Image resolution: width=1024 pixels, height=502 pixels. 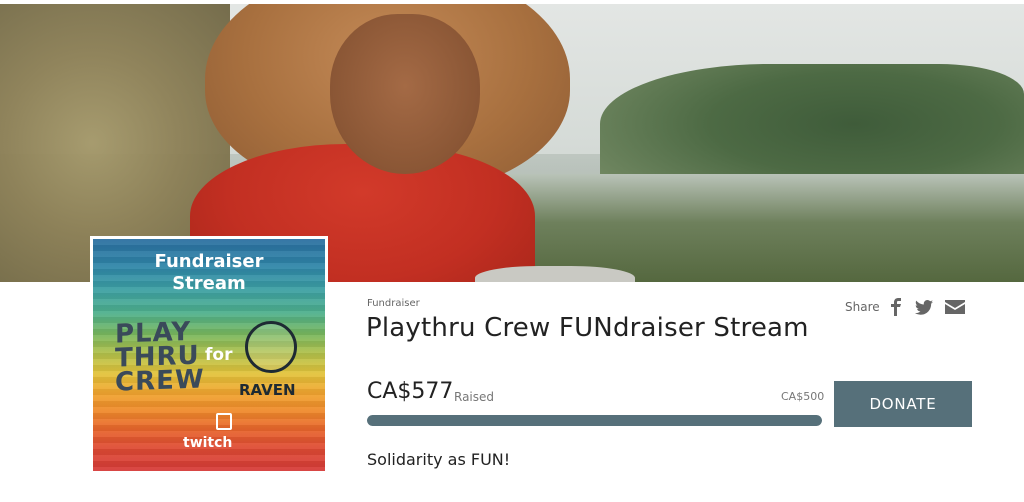 I want to click on campaign-title: Playthru Crew FUNdraiser Stream, so click(x=587, y=328).